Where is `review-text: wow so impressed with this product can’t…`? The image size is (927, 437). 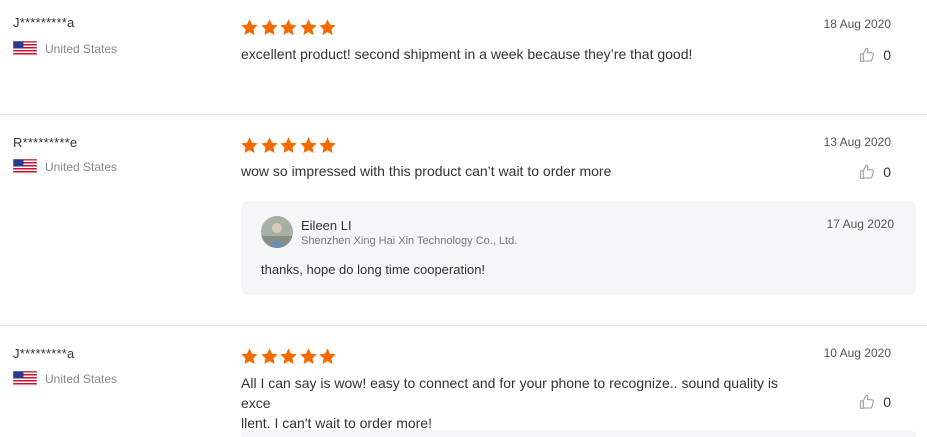
review-text: wow so impressed with this product can’t… is located at coordinates (426, 171).